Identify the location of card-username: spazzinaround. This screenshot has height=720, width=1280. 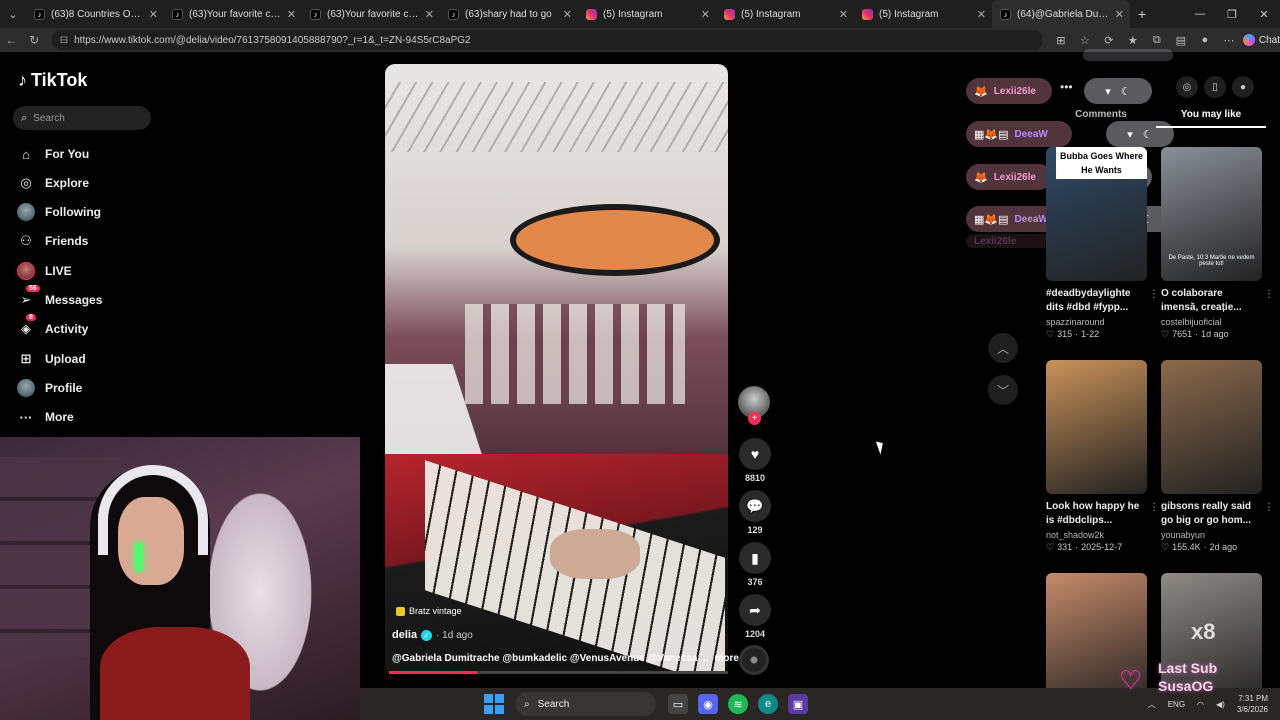
(1096, 322).